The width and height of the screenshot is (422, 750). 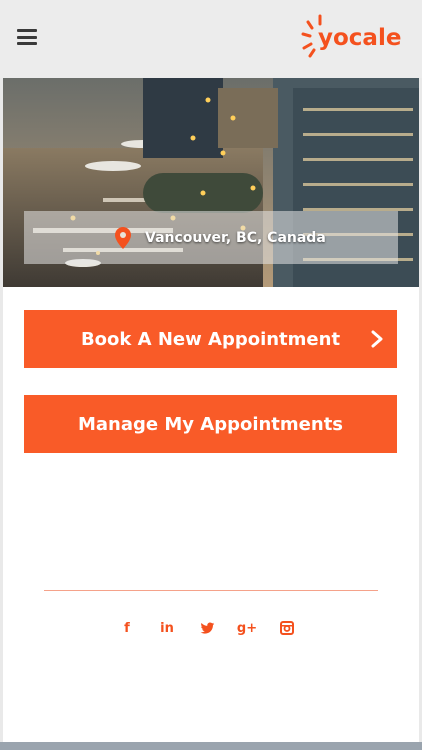 I want to click on book-appointment-button: Book A New Appointment, so click(x=210, y=339).